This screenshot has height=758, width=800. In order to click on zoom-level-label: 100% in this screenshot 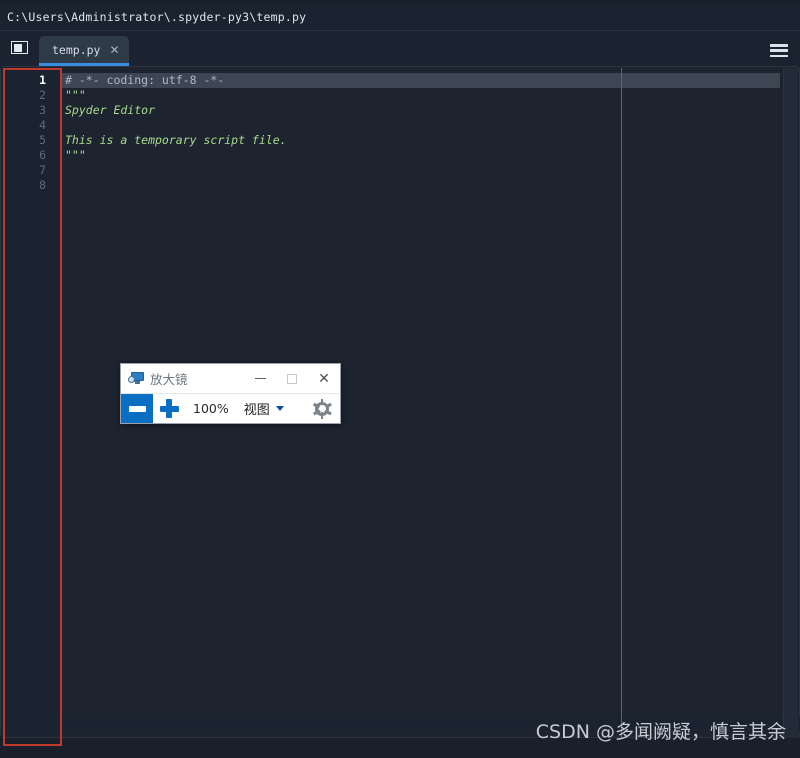, I will do `click(211, 408)`.